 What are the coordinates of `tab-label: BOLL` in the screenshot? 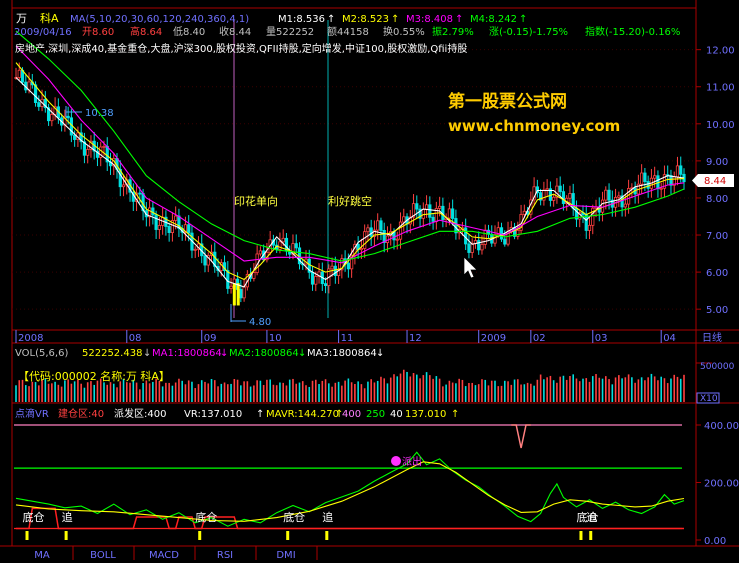 It's located at (103, 555).